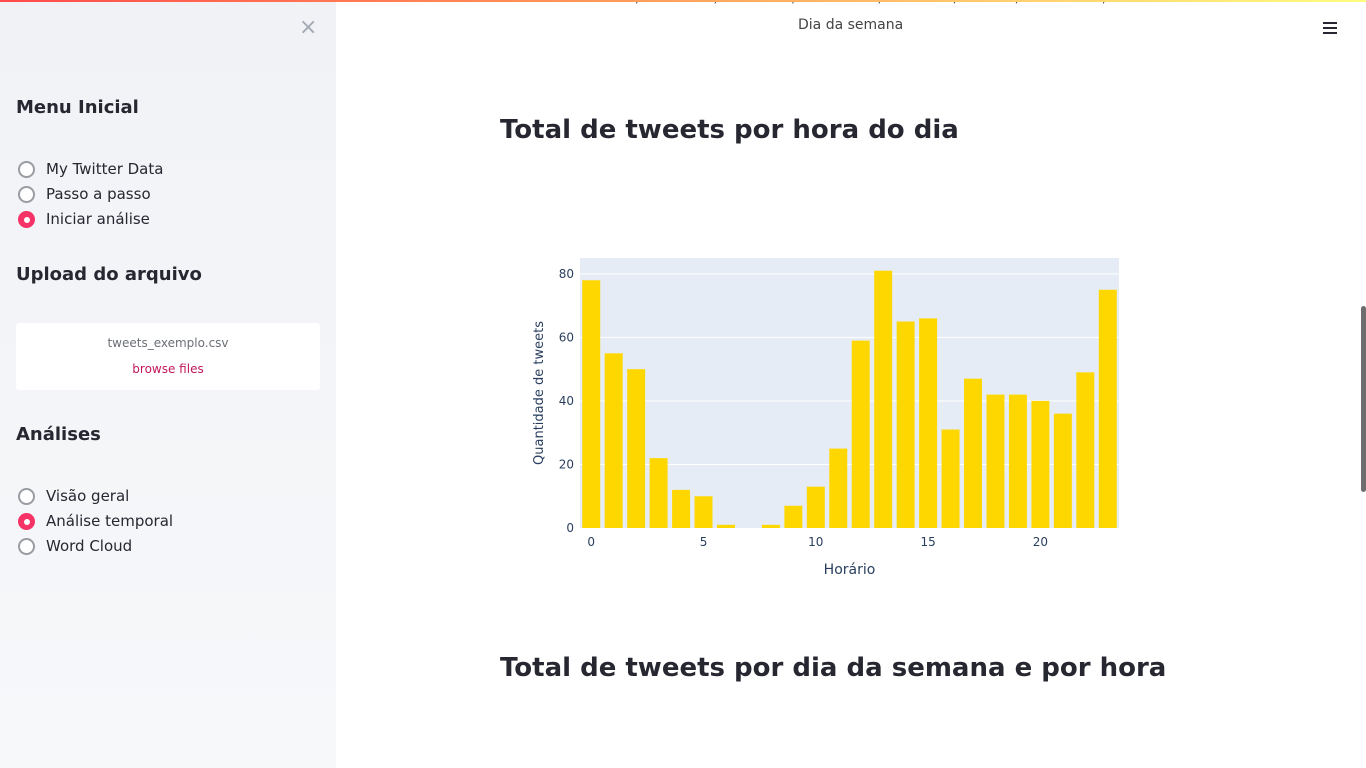 The image size is (1366, 768). What do you see at coordinates (1330, 29) in the screenshot?
I see `hamburger-menu-icon` at bounding box center [1330, 29].